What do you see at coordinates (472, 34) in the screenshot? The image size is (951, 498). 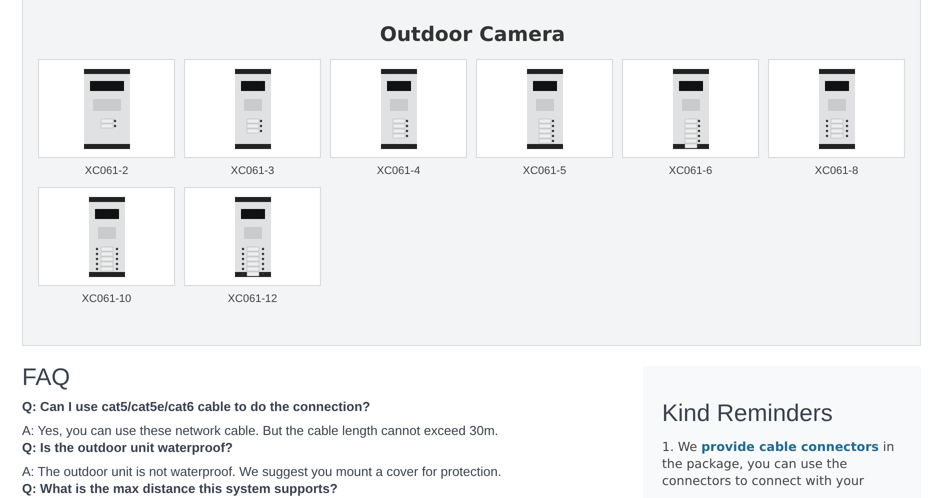 I see `section-title: Outdoor Camera` at bounding box center [472, 34].